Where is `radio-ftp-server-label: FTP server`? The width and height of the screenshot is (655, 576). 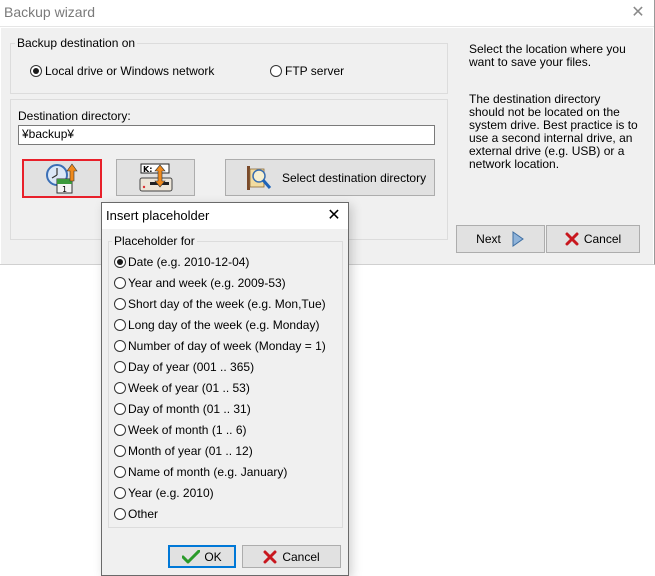 radio-ftp-server-label: FTP server is located at coordinates (315, 71).